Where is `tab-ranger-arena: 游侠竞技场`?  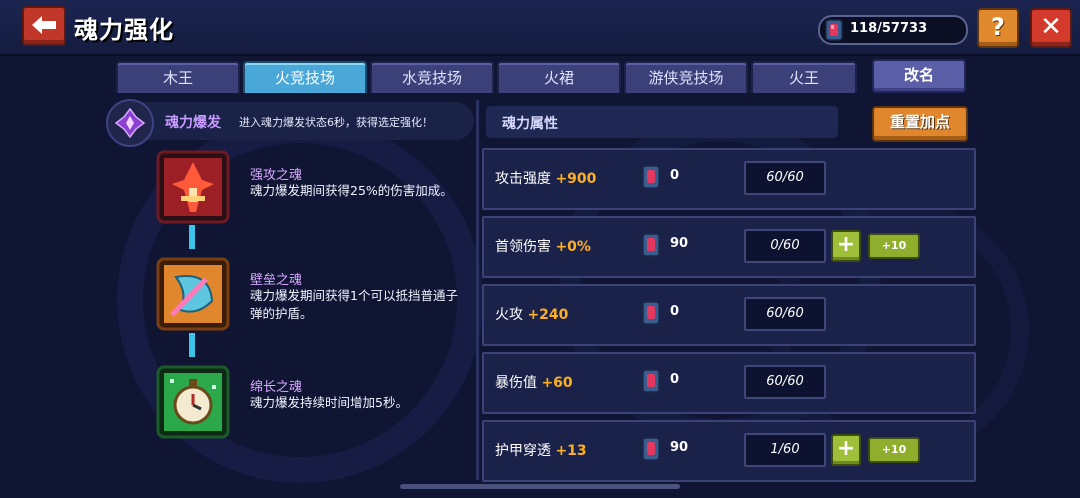 tab-ranger-arena: 游侠竞技场 is located at coordinates (686, 77).